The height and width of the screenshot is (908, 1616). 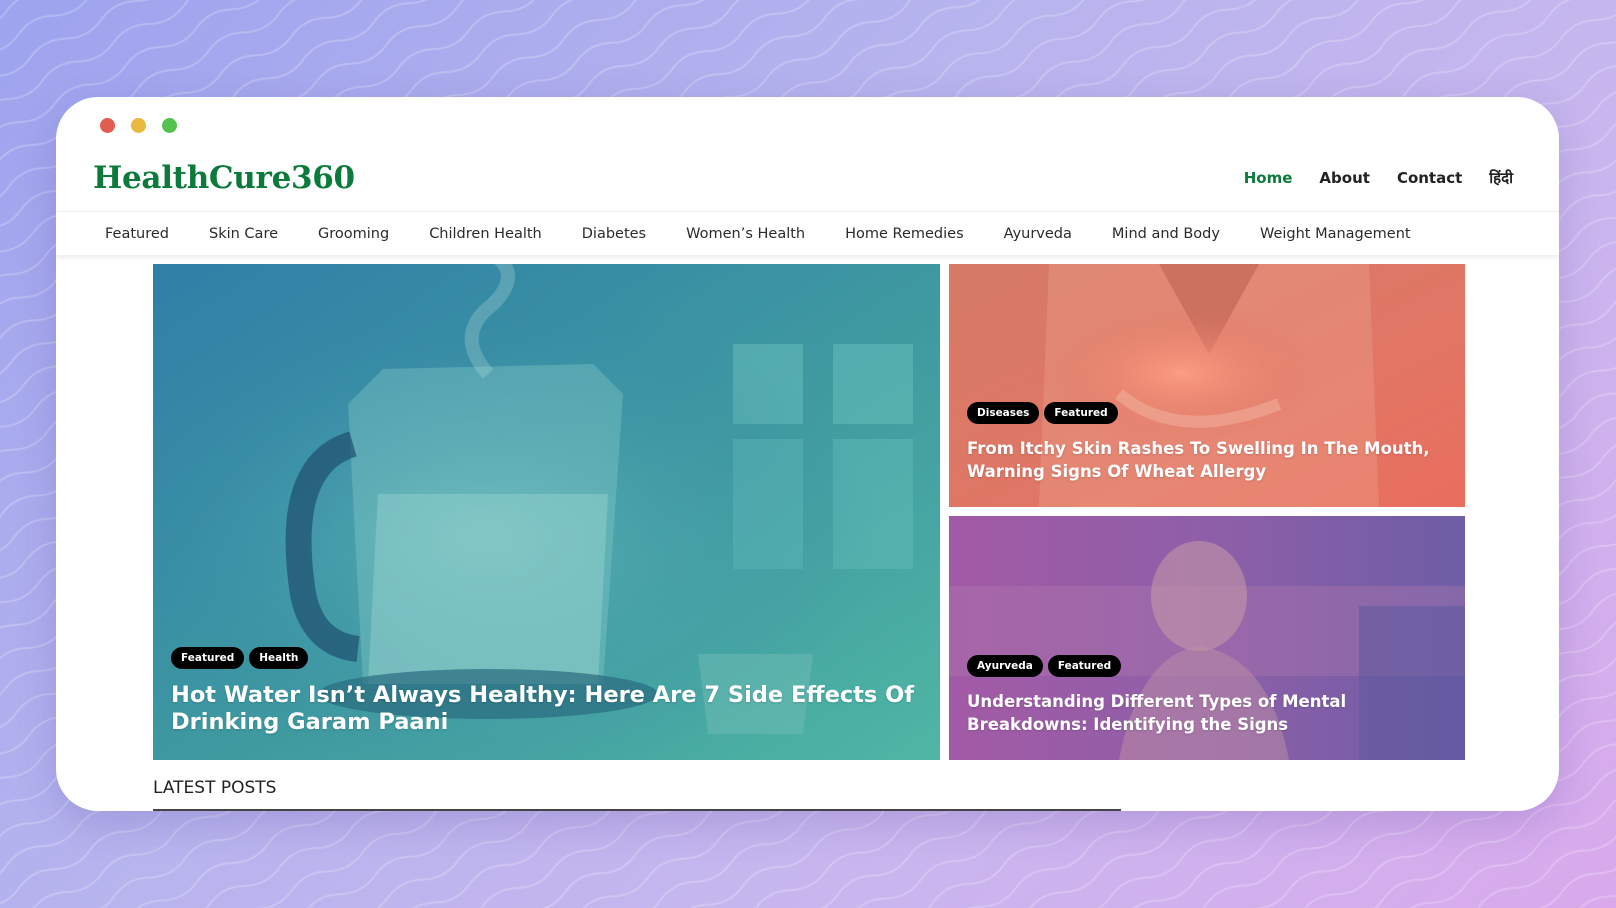 I want to click on category-diabetes: Diabetes, so click(x=614, y=234).